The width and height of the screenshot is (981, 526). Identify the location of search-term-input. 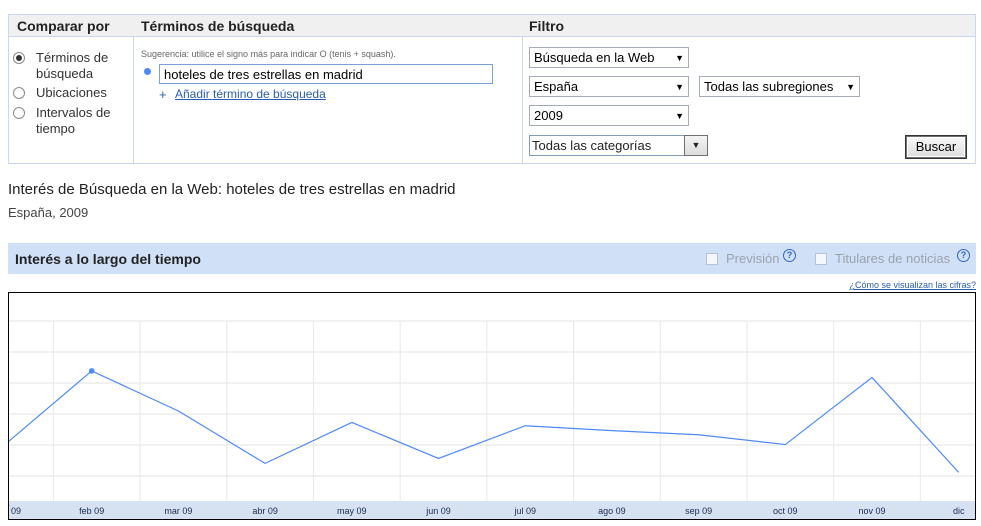
(326, 74).